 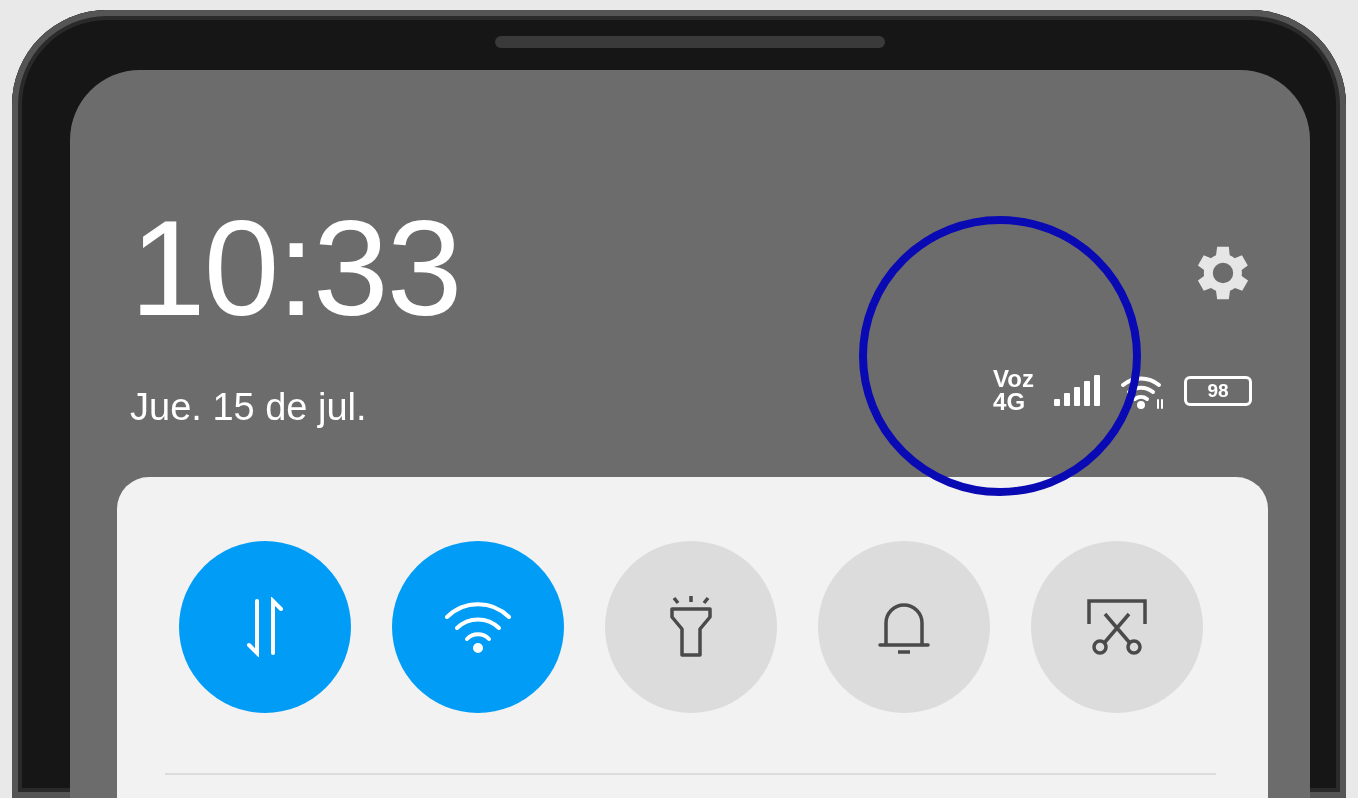 What do you see at coordinates (249, 407) in the screenshot?
I see `date-text: Jue. 15 de jul.` at bounding box center [249, 407].